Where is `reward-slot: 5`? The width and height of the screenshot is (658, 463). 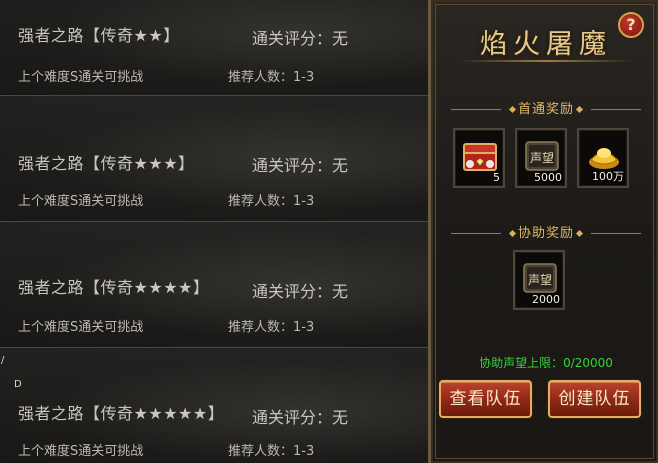
reward-slot: 5 is located at coordinates (479, 158).